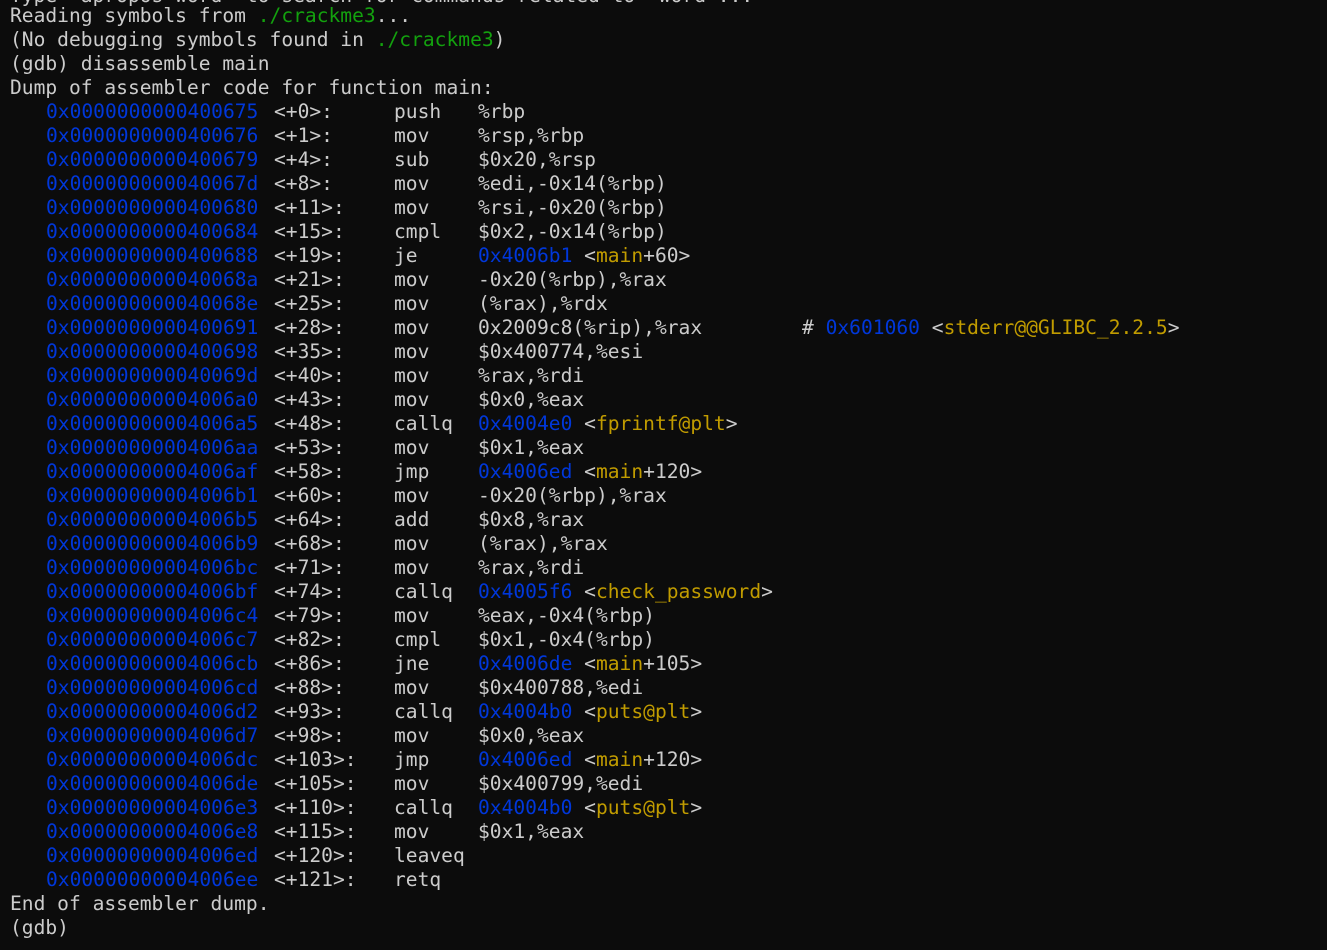 The width and height of the screenshot is (1327, 950). I want to click on instruction-address: 0x0000000000400691, so click(152, 327).